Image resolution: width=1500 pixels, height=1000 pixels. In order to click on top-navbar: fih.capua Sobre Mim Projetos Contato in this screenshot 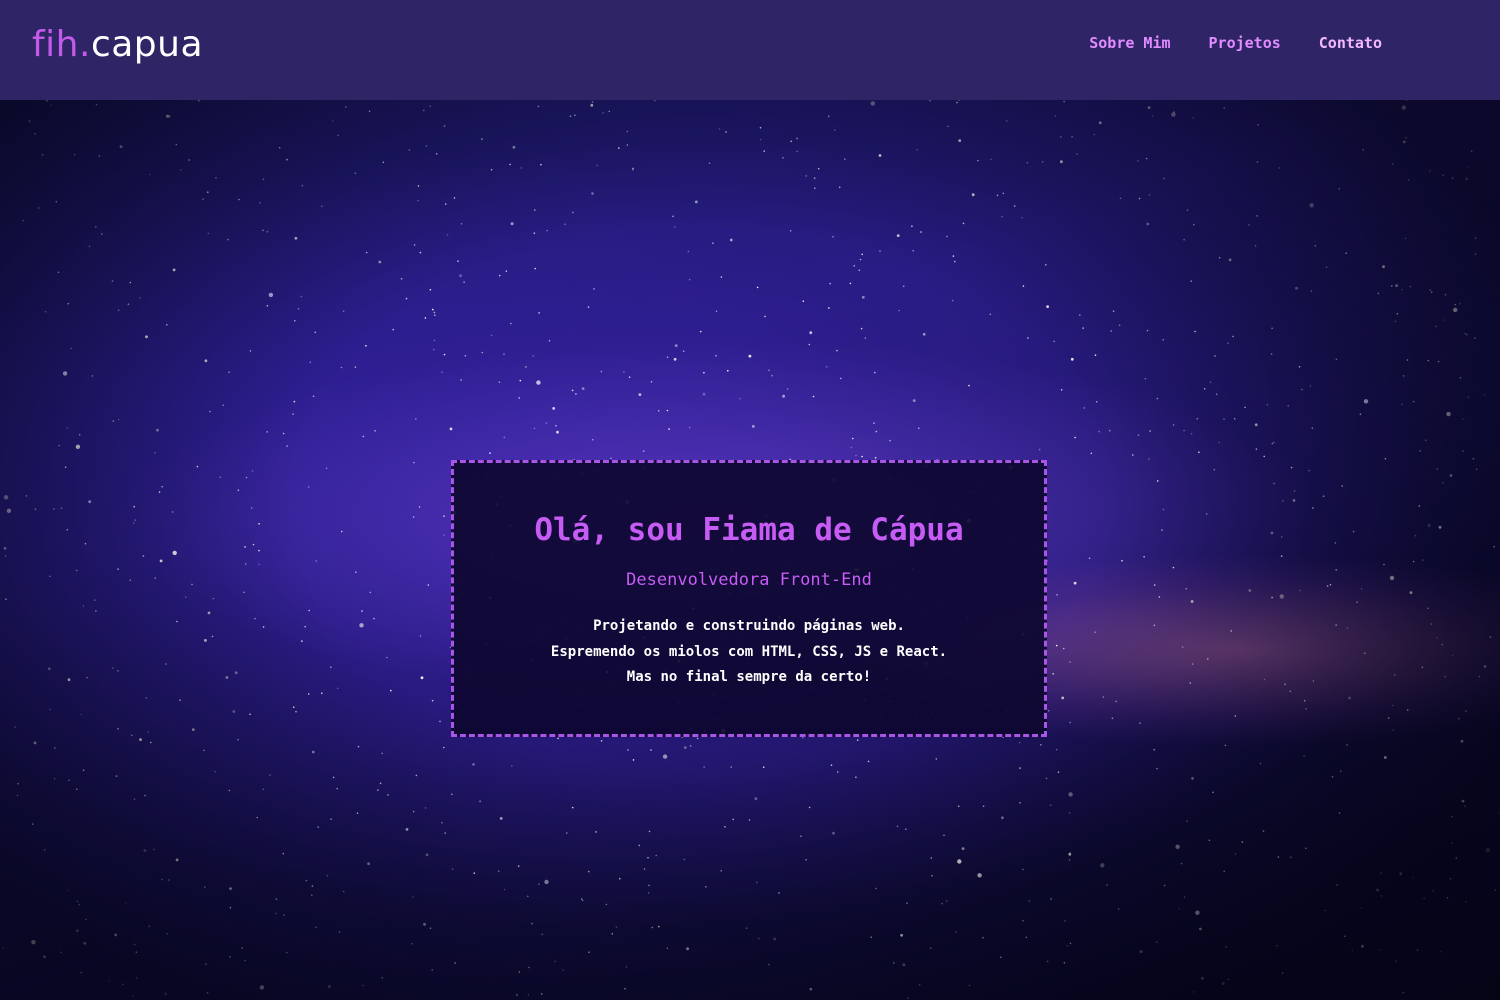, I will do `click(750, 50)`.